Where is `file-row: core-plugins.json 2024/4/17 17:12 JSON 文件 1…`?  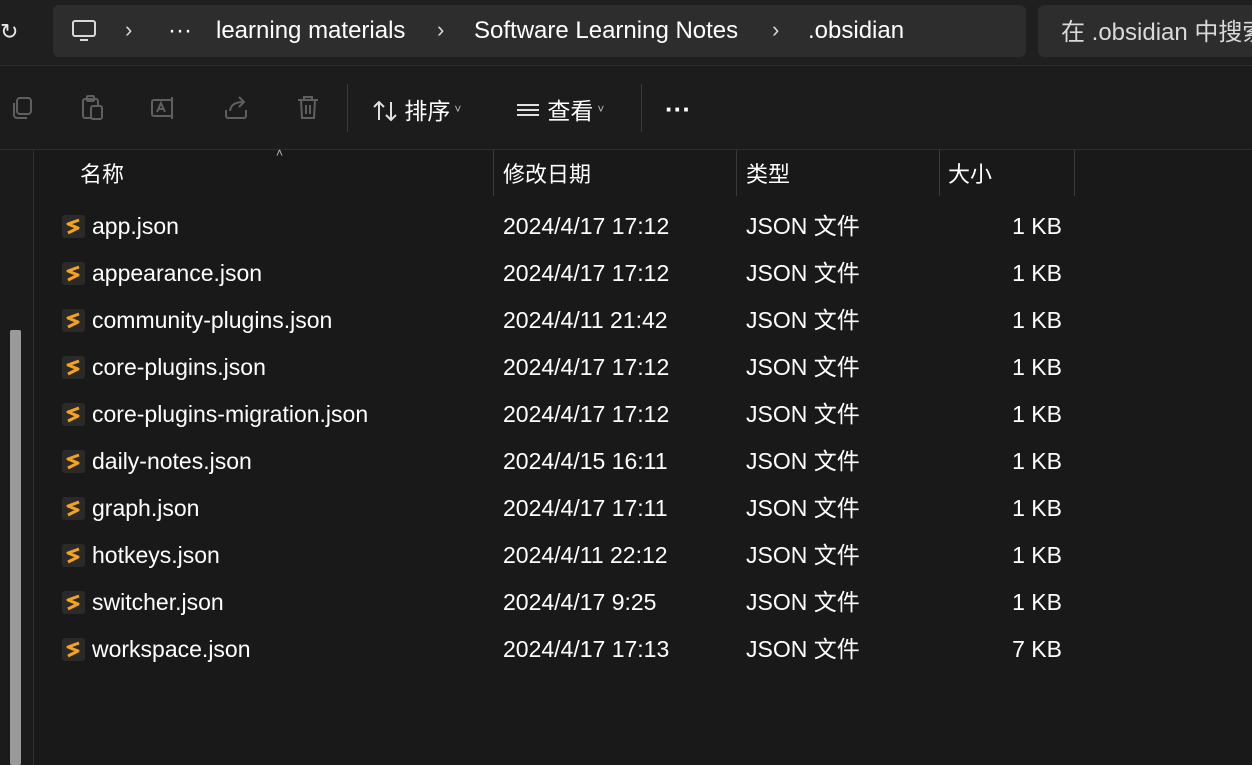 file-row: core-plugins.json 2024/4/17 17:12 JSON 文件 1… is located at coordinates (565, 367).